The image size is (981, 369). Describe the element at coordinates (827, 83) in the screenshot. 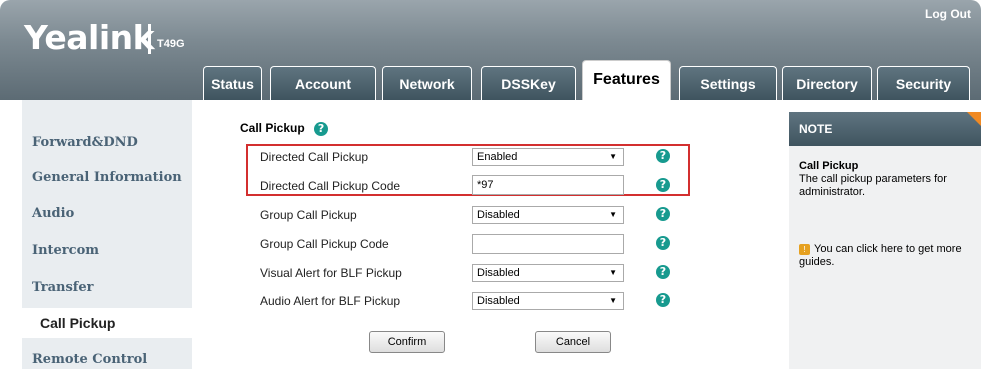

I see `tab-directory: Directory` at that location.